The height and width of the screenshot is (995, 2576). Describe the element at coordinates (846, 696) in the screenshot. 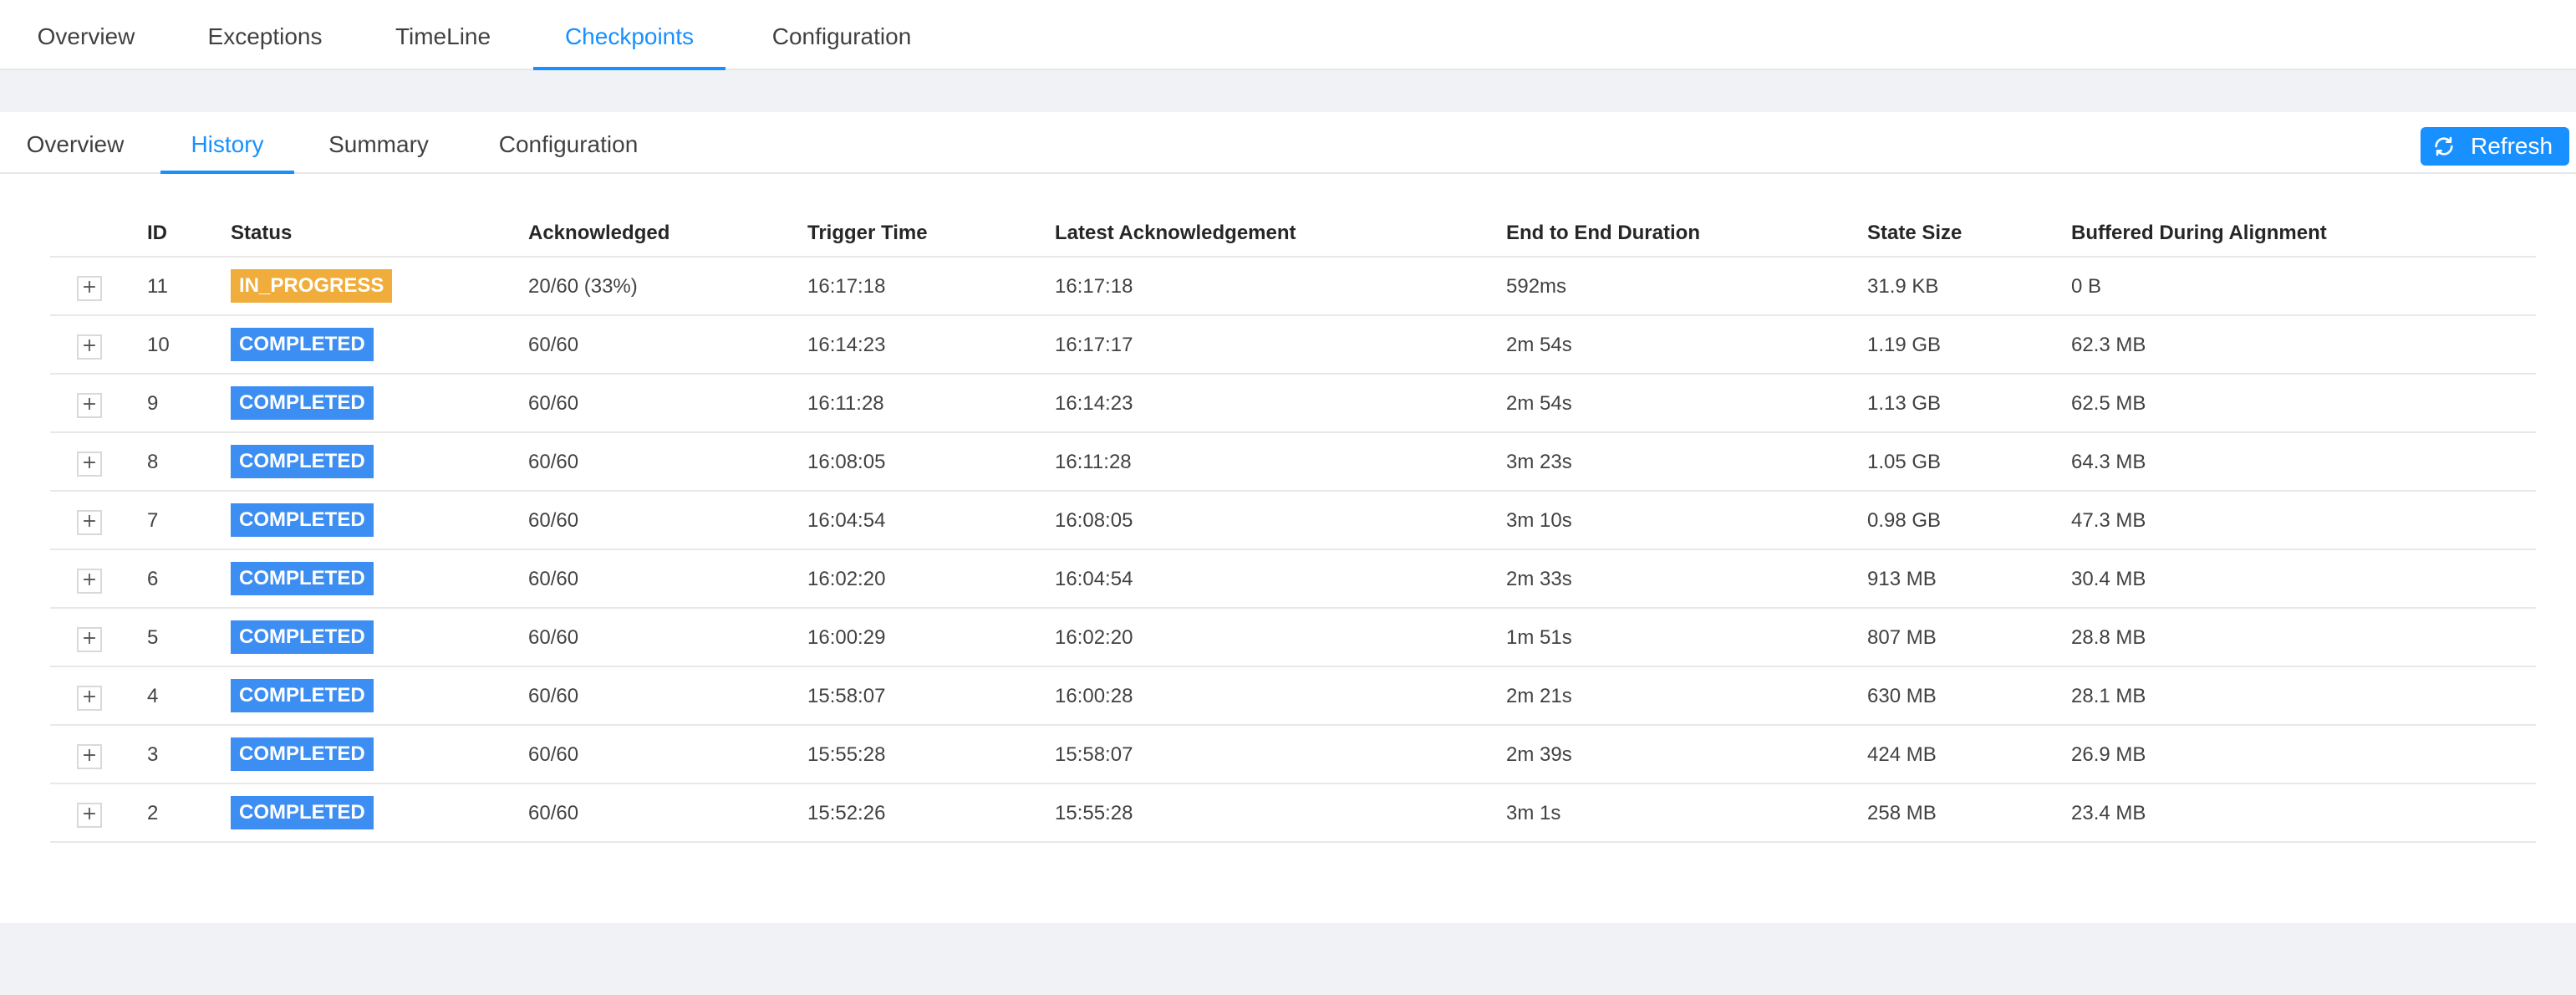

I see `cell-trigger-time: 15:58:07` at that location.